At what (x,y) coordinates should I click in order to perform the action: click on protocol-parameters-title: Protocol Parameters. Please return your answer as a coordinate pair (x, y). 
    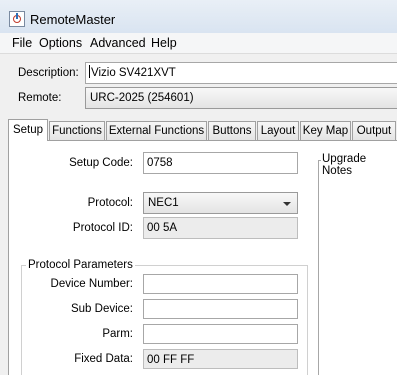
    Looking at the image, I should click on (80, 265).